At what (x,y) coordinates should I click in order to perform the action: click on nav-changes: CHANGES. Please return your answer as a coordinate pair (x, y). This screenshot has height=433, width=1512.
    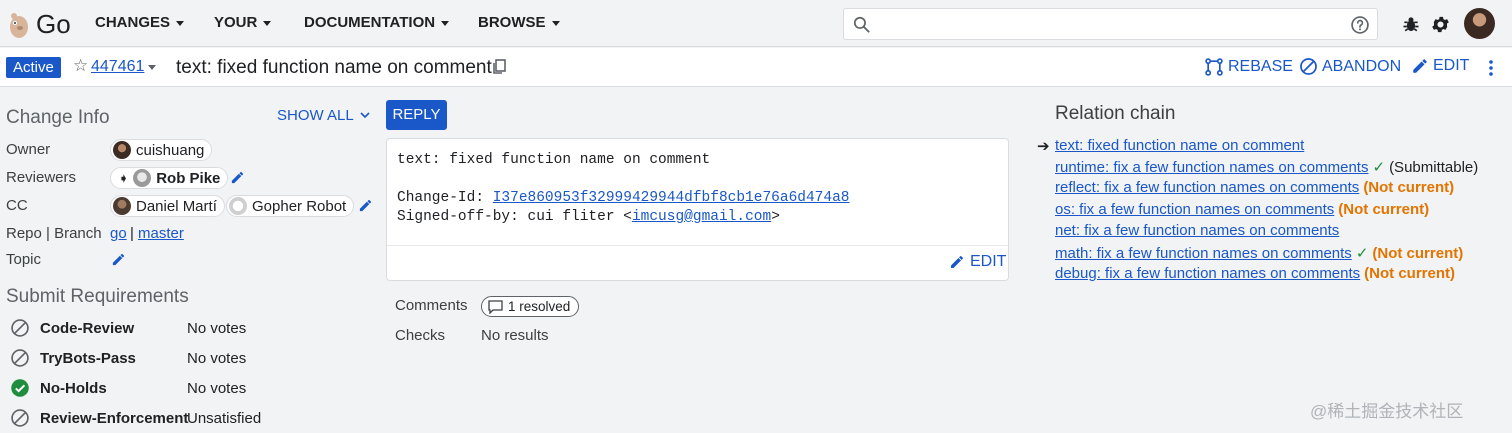
    Looking at the image, I should click on (140, 22).